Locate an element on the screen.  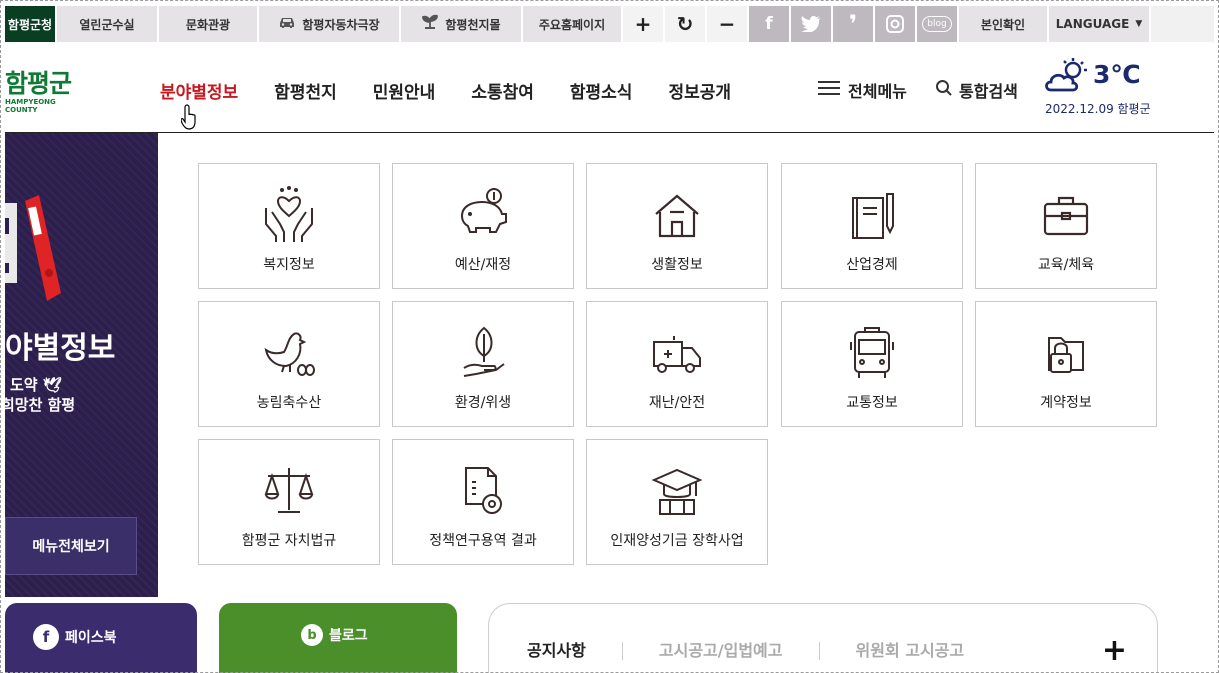
gnb-field-info: 분야별정보 is located at coordinates (199, 90).